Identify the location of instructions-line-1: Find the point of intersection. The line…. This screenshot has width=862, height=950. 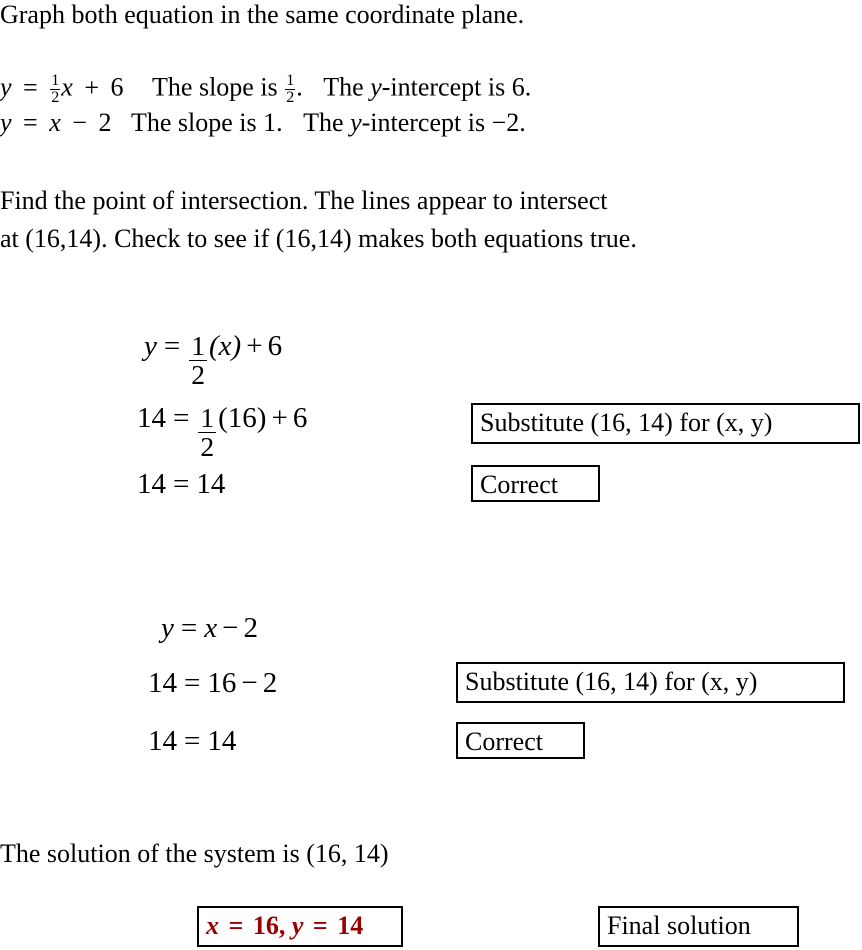
(303, 201).